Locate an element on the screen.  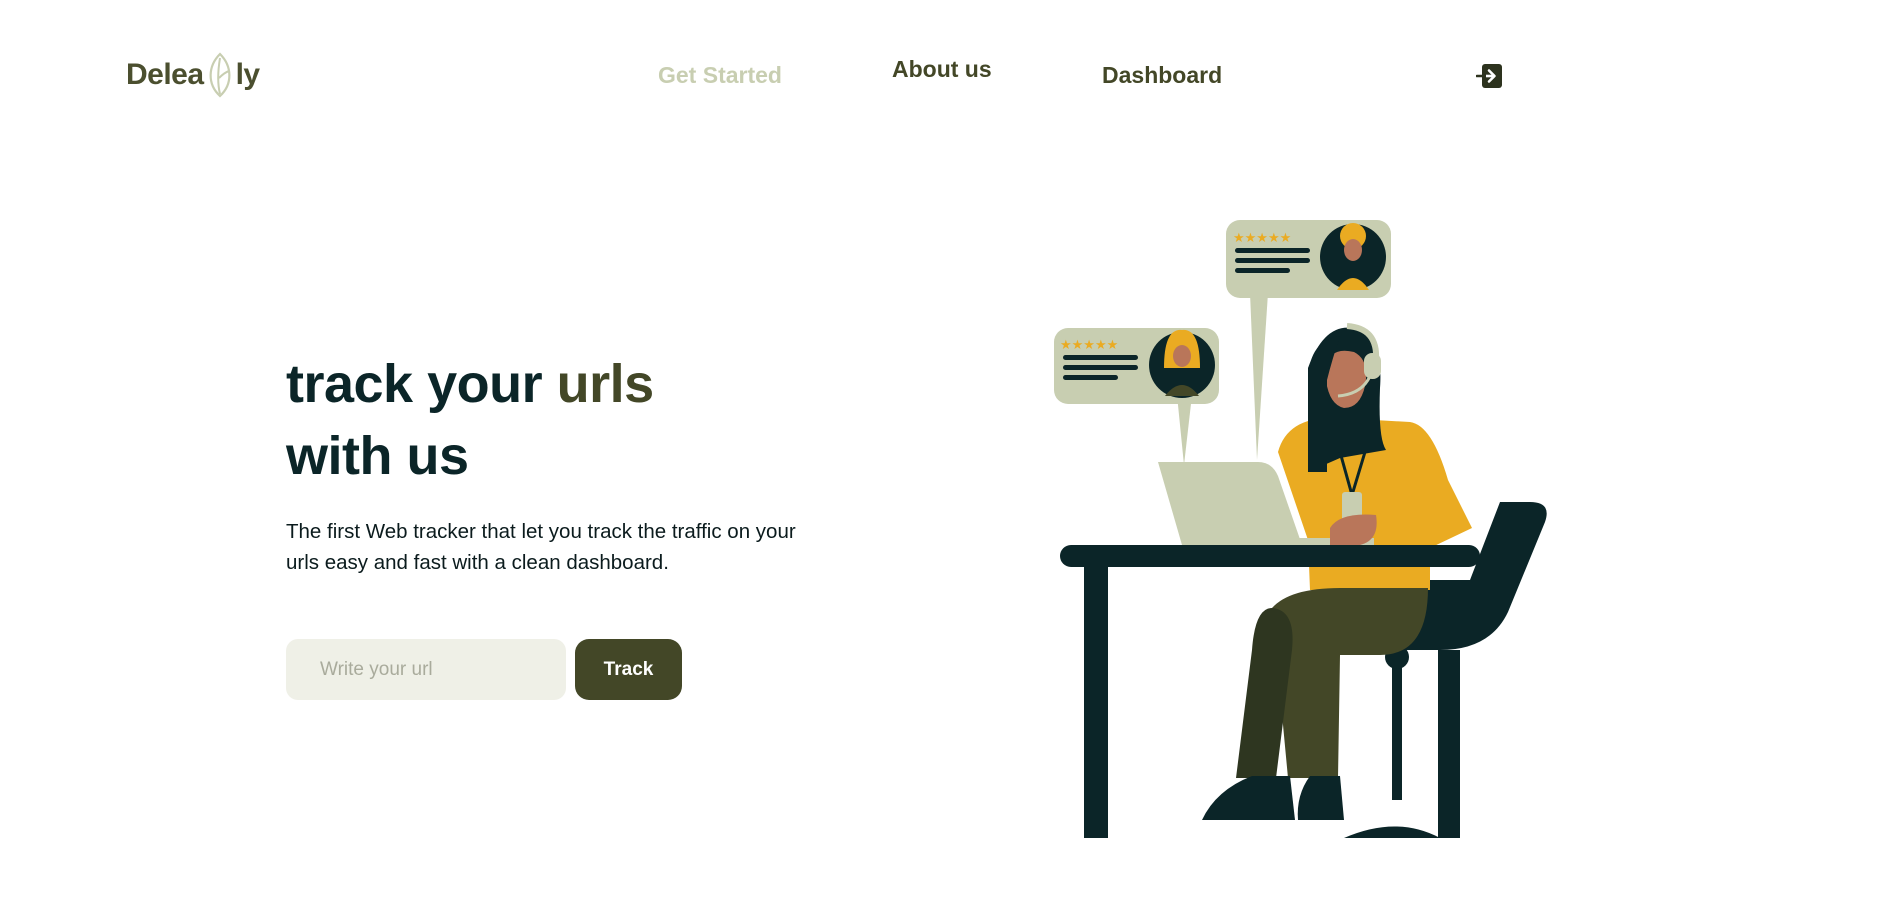
brand-logo: Delea ly is located at coordinates (193, 75).